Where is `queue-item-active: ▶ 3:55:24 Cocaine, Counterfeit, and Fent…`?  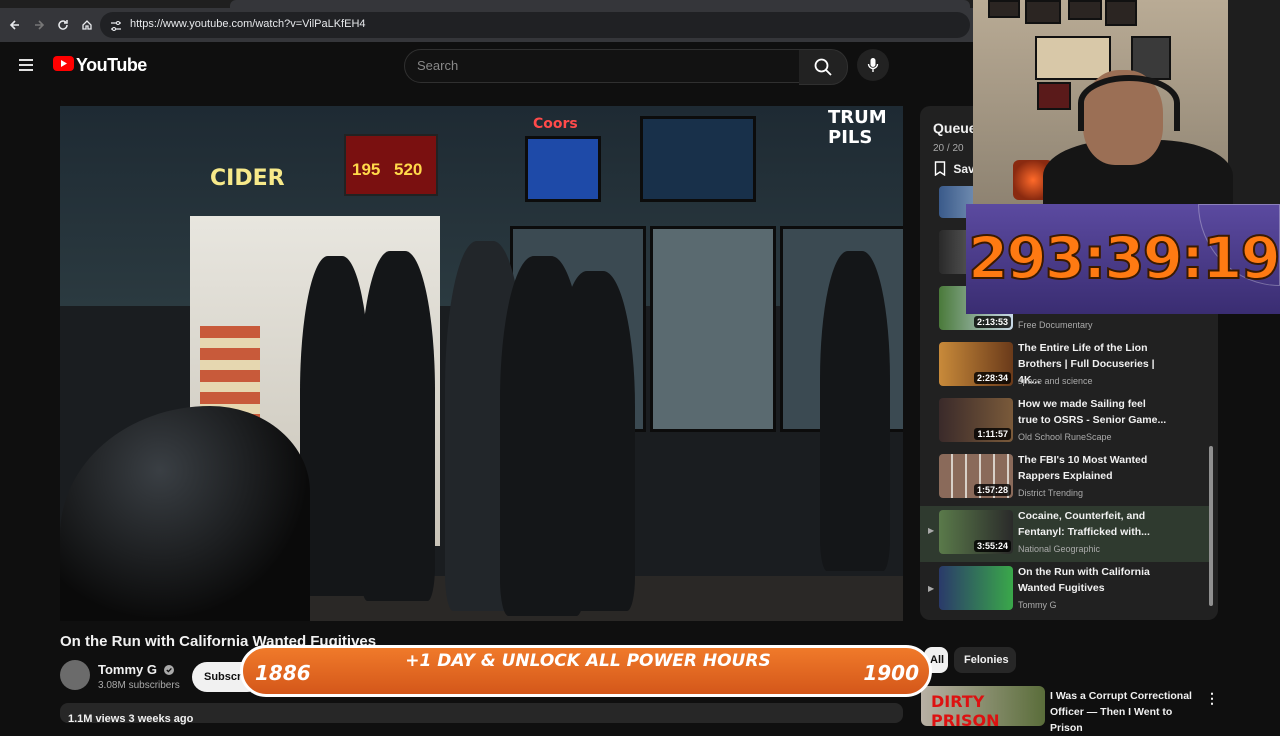
queue-item-active: ▶ 3:55:24 Cocaine, Counterfeit, and Fent… is located at coordinates (1065, 534).